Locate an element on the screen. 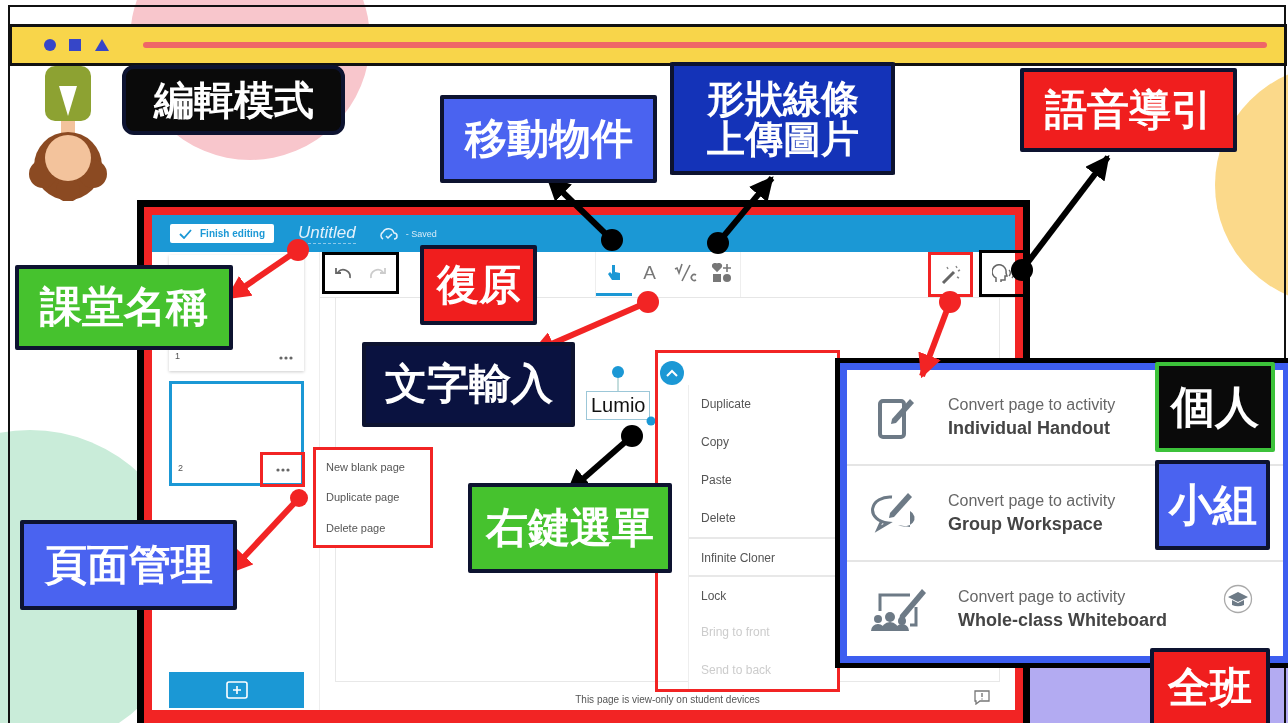 The image size is (1288, 723). pointer-hand-icon is located at coordinates (613, 272).